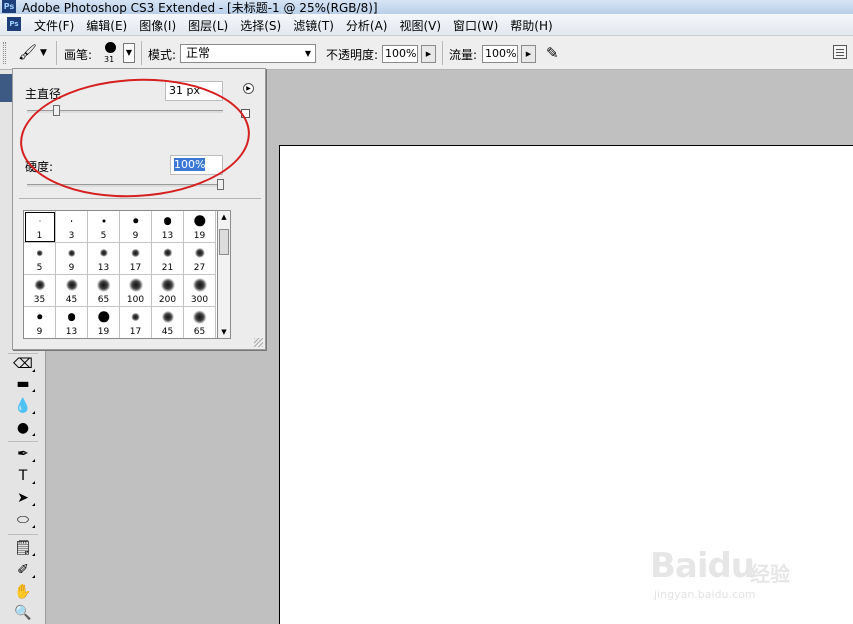 This screenshot has height=624, width=853. What do you see at coordinates (224, 274) in the screenshot?
I see `brush-grid-scrollbar: ▲ ▼` at bounding box center [224, 274].